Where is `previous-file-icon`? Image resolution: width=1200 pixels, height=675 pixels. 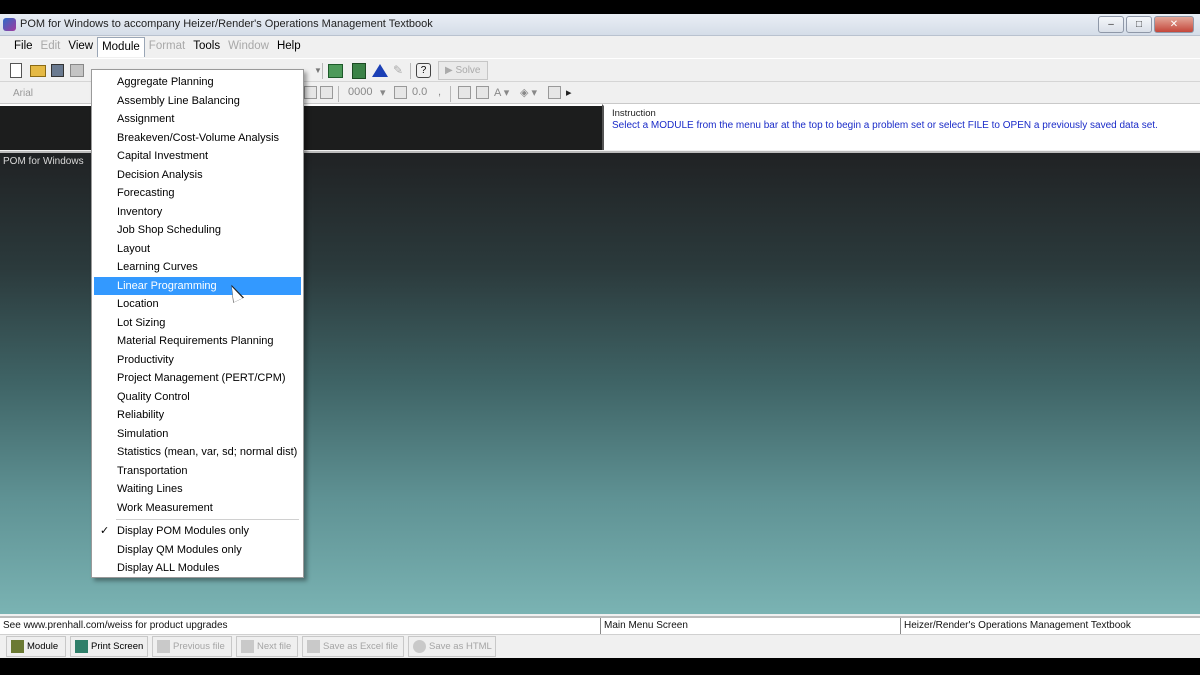
previous-file-icon is located at coordinates (163, 646).